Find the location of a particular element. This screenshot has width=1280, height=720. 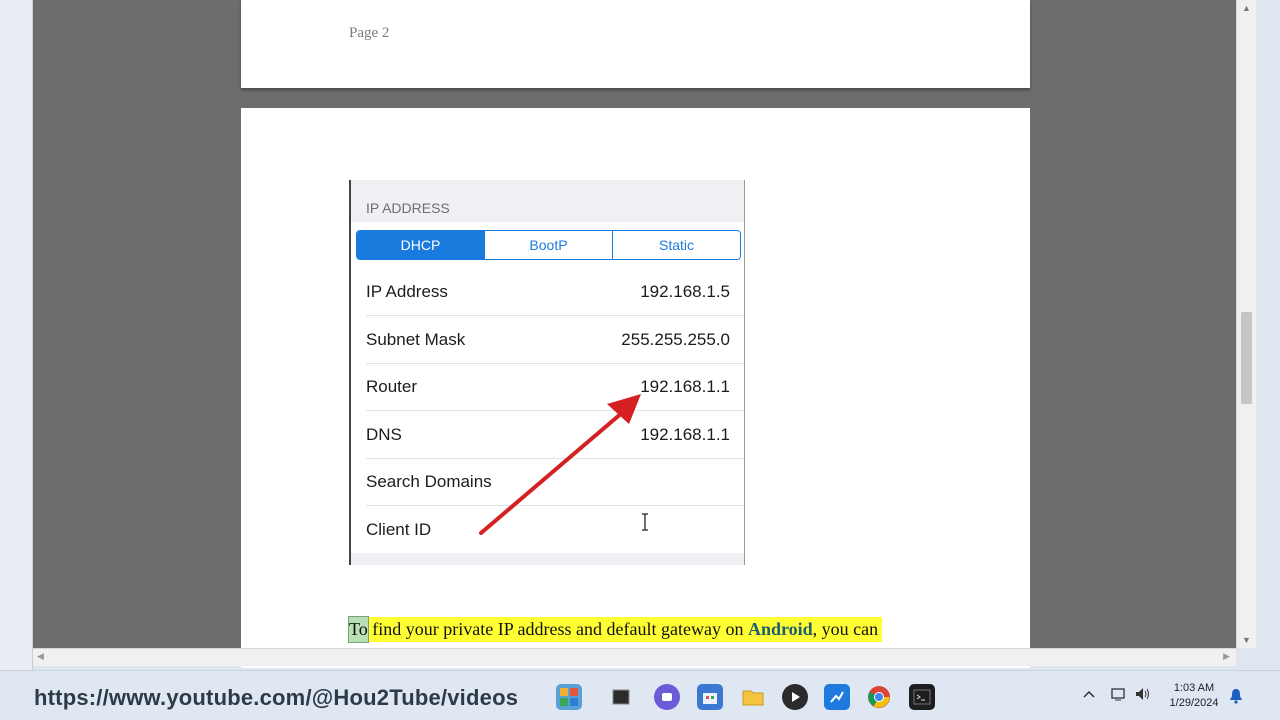

clock-time: 1:03 AM is located at coordinates (1194, 688).